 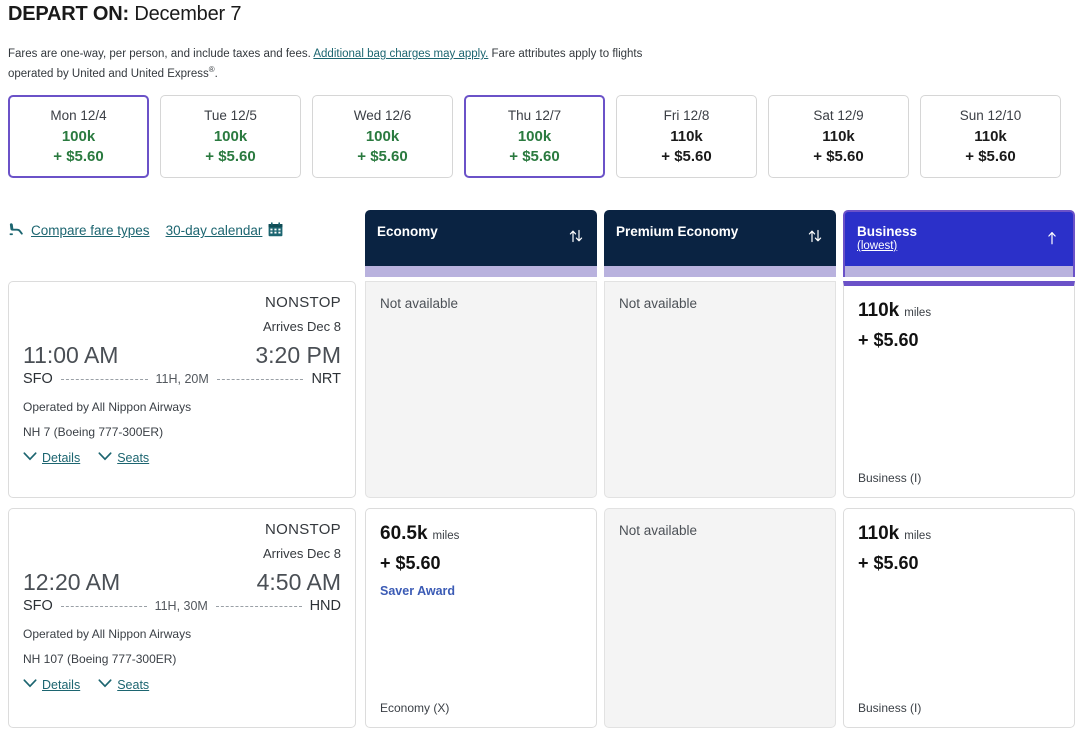 What do you see at coordinates (1052, 240) in the screenshot?
I see `sort-up-icon` at bounding box center [1052, 240].